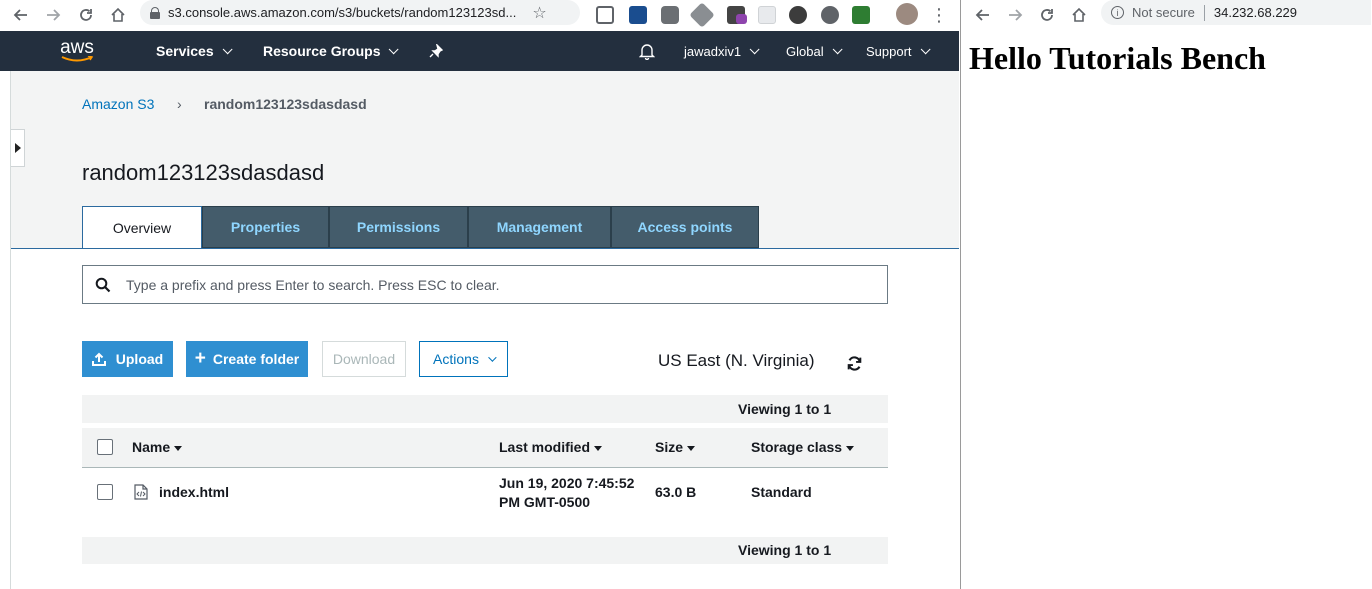 This screenshot has width=1372, height=589. I want to click on screenshot-extension-icon, so click(605, 15).